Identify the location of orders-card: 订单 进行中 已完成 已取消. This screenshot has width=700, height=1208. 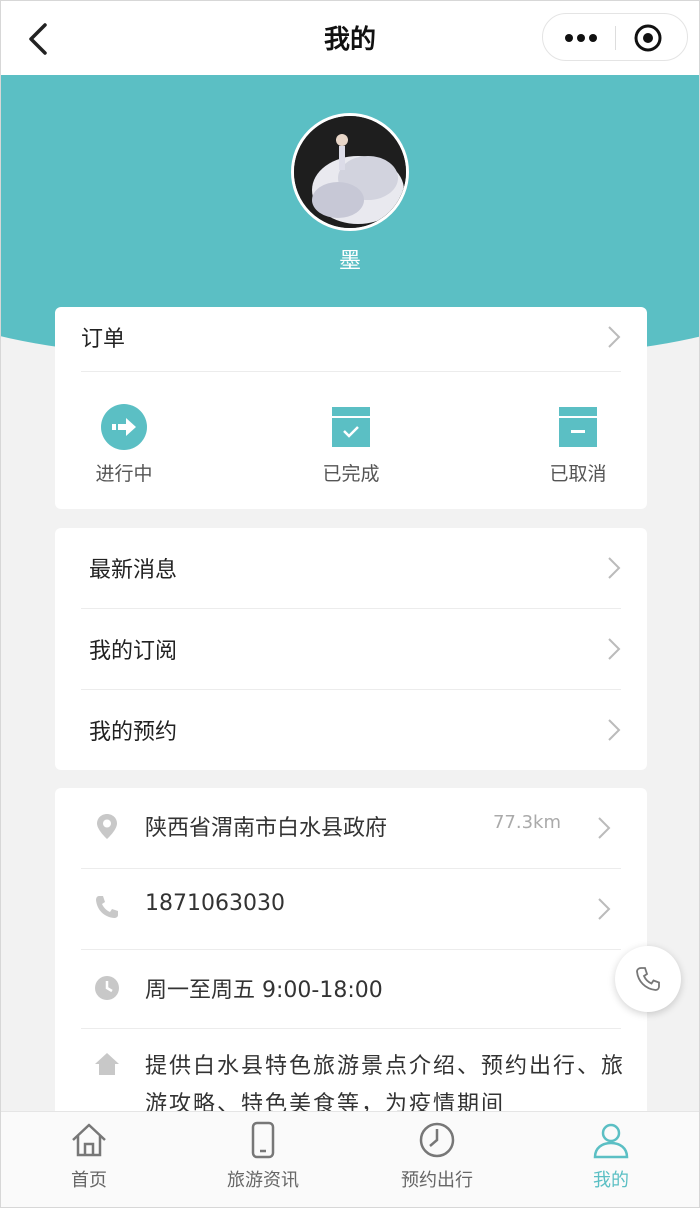
(351, 408).